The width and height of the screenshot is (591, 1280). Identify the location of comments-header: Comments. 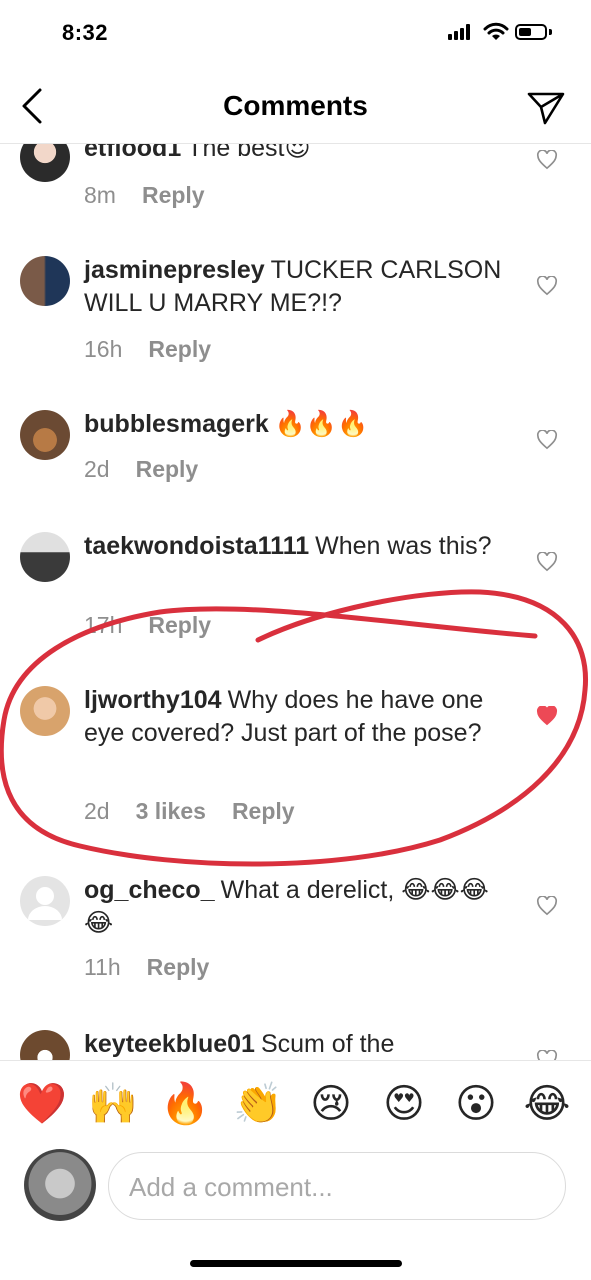
(295, 105).